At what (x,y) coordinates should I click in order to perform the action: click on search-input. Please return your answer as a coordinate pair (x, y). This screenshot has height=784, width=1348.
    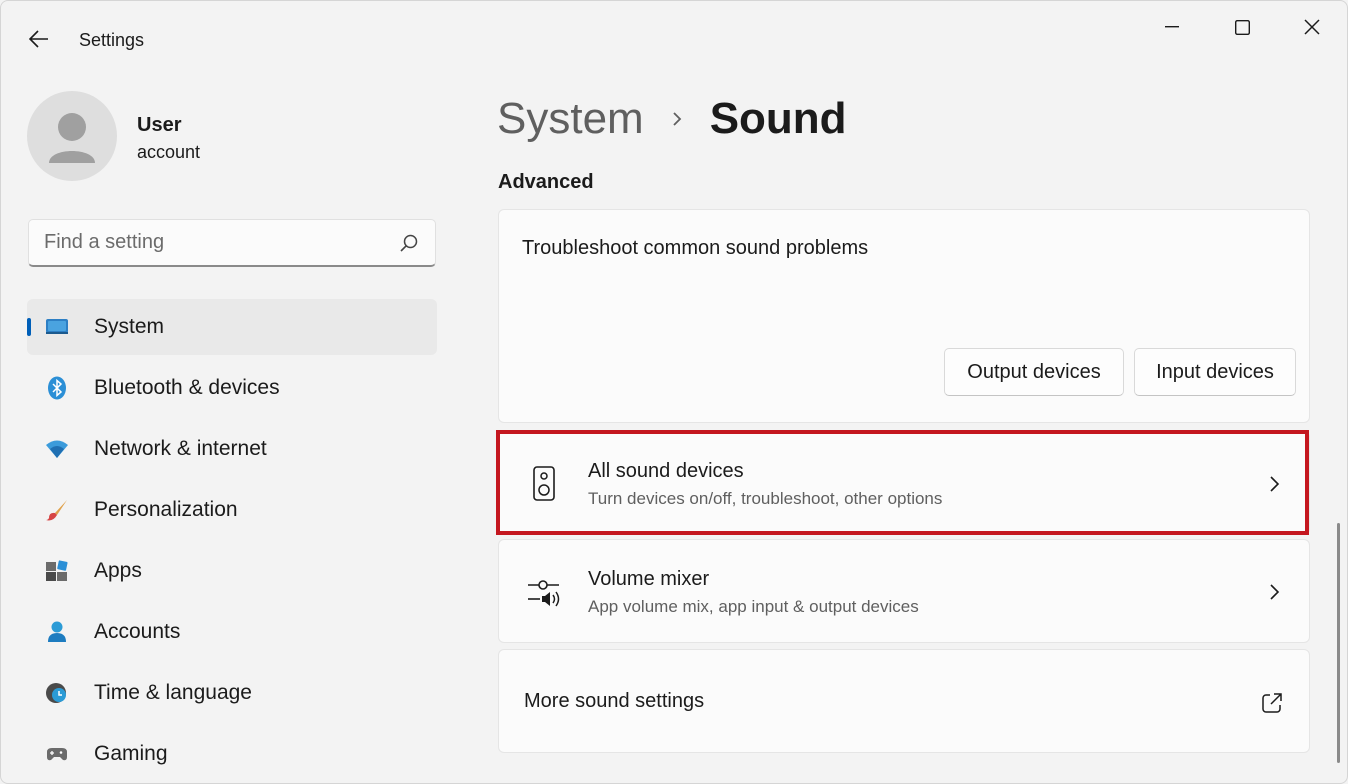
    Looking at the image, I should click on (209, 242).